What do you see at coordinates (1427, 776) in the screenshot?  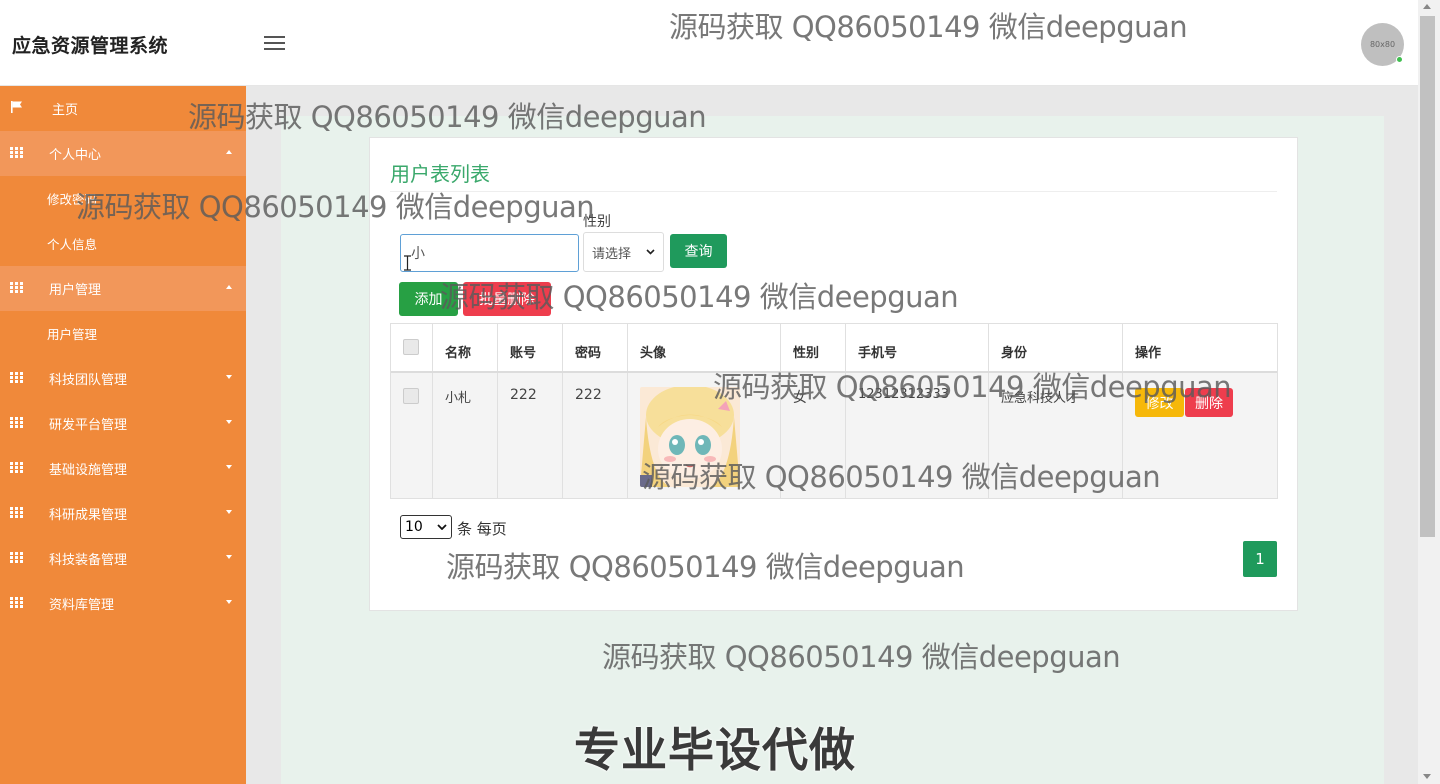 I see `scroll-down-arrow-icon` at bounding box center [1427, 776].